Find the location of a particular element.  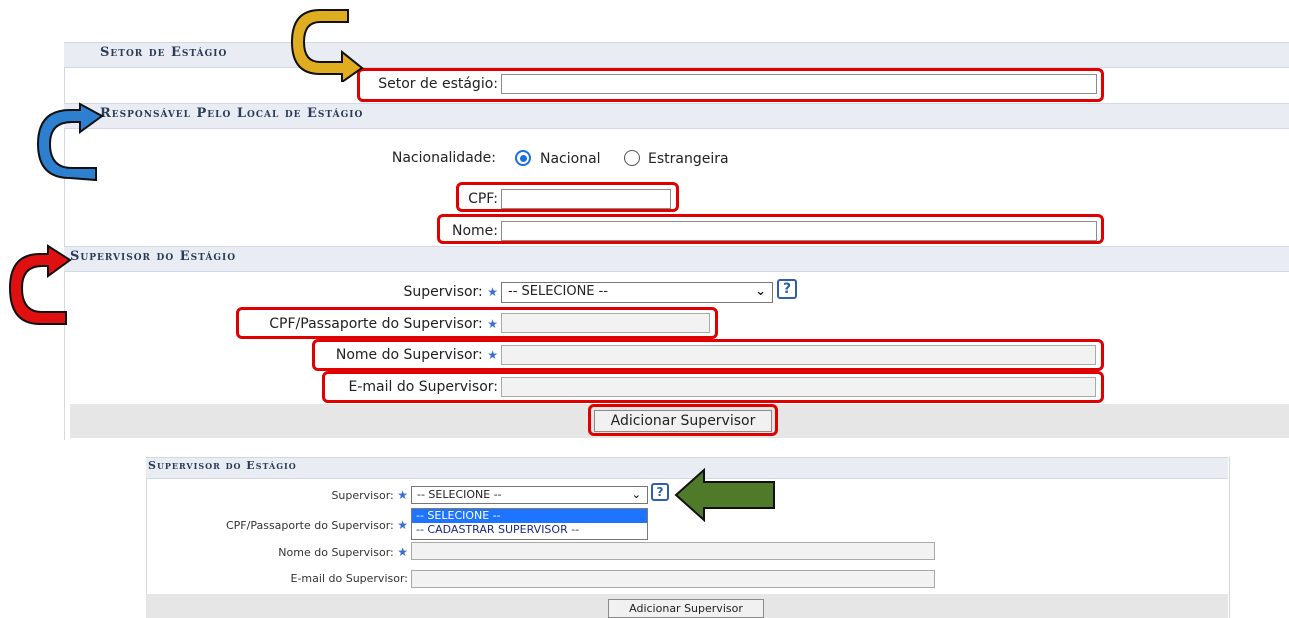

inset-adicionar-supervisor-button: Adicionar Supervisor is located at coordinates (686, 608).